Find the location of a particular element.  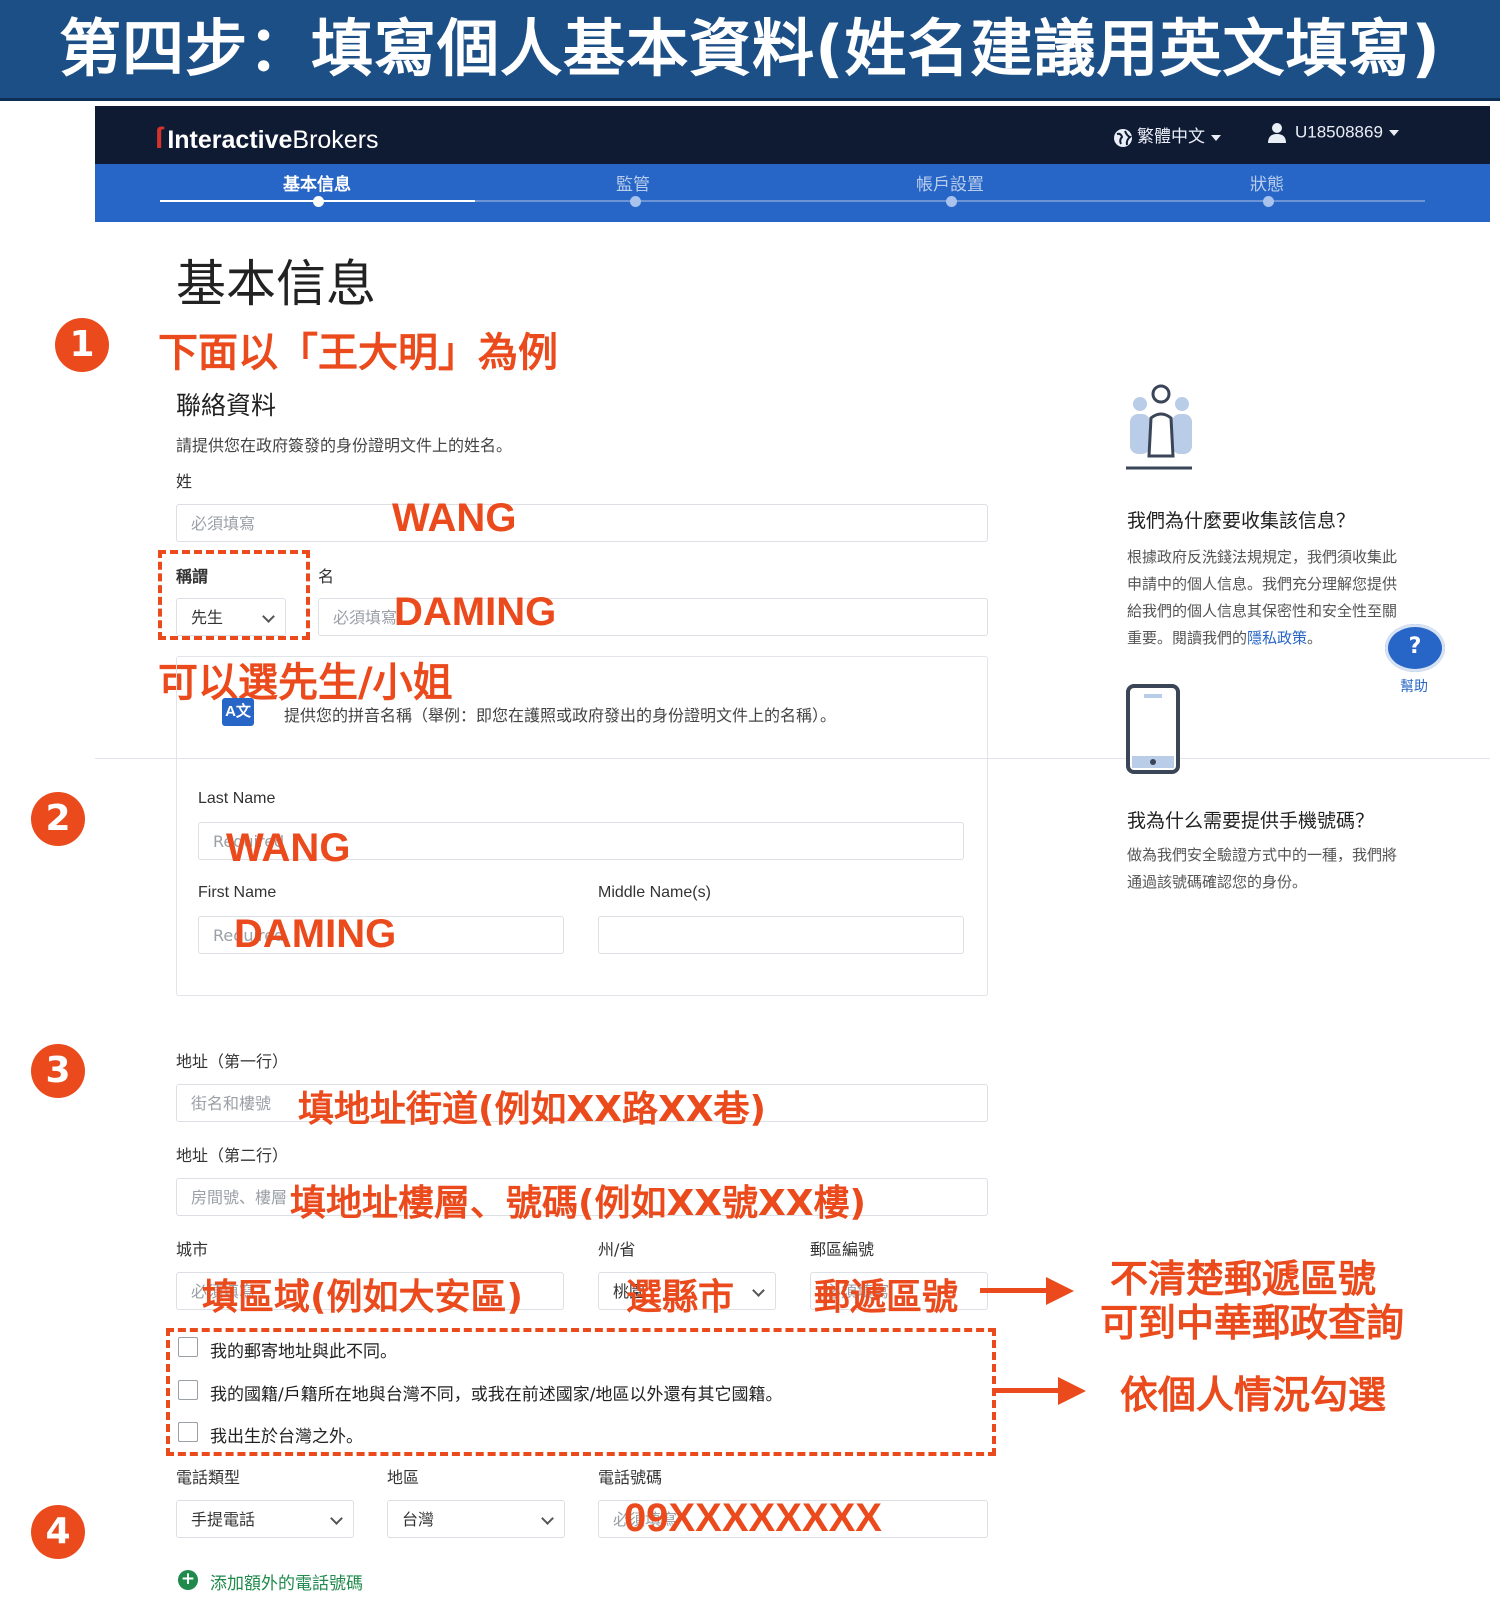

salutation-label: 稱謂 is located at coordinates (192, 576).